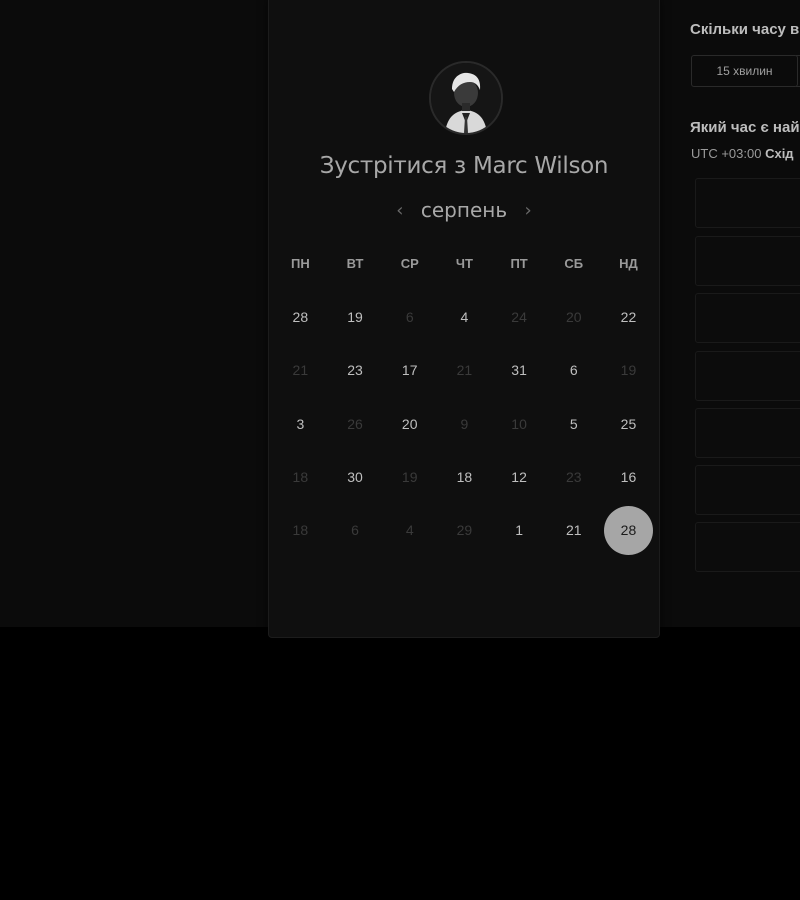 This screenshot has height=900, width=800. What do you see at coordinates (519, 317) in the screenshot?
I see `calendar-day-number: 24` at bounding box center [519, 317].